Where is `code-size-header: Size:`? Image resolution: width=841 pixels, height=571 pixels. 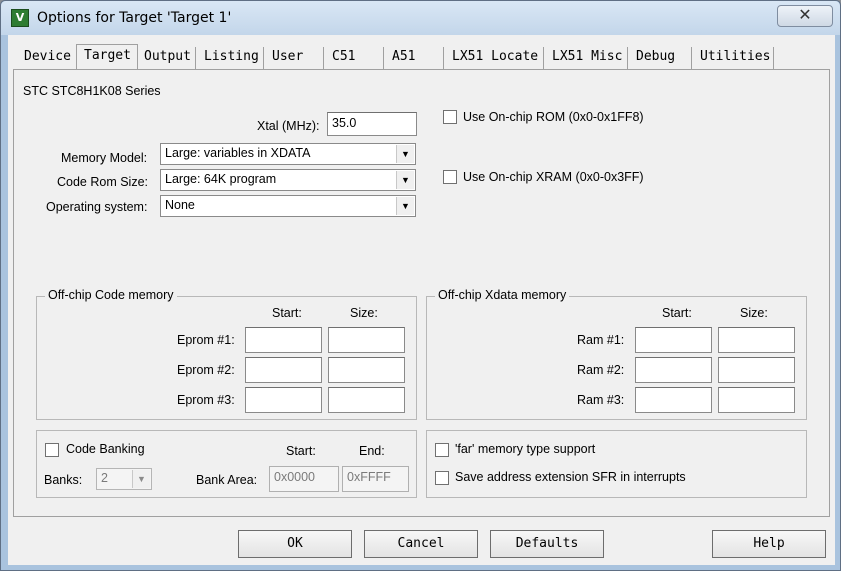 code-size-header: Size: is located at coordinates (364, 313).